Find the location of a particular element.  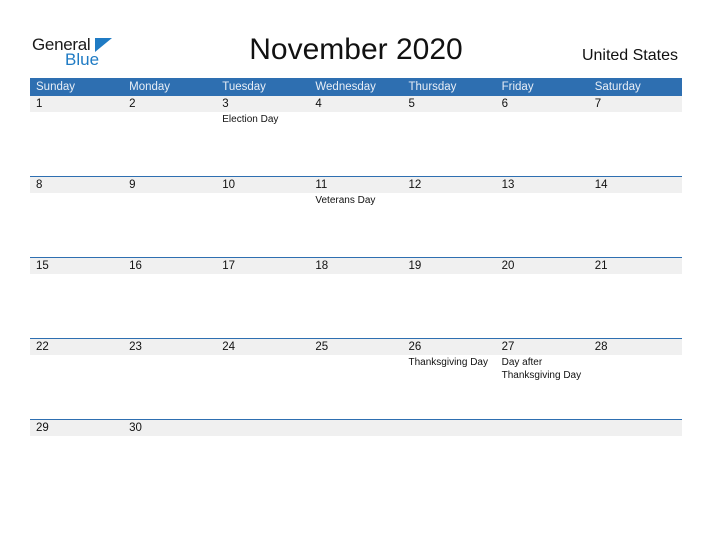

weekday-monday: Monday is located at coordinates (150, 87).